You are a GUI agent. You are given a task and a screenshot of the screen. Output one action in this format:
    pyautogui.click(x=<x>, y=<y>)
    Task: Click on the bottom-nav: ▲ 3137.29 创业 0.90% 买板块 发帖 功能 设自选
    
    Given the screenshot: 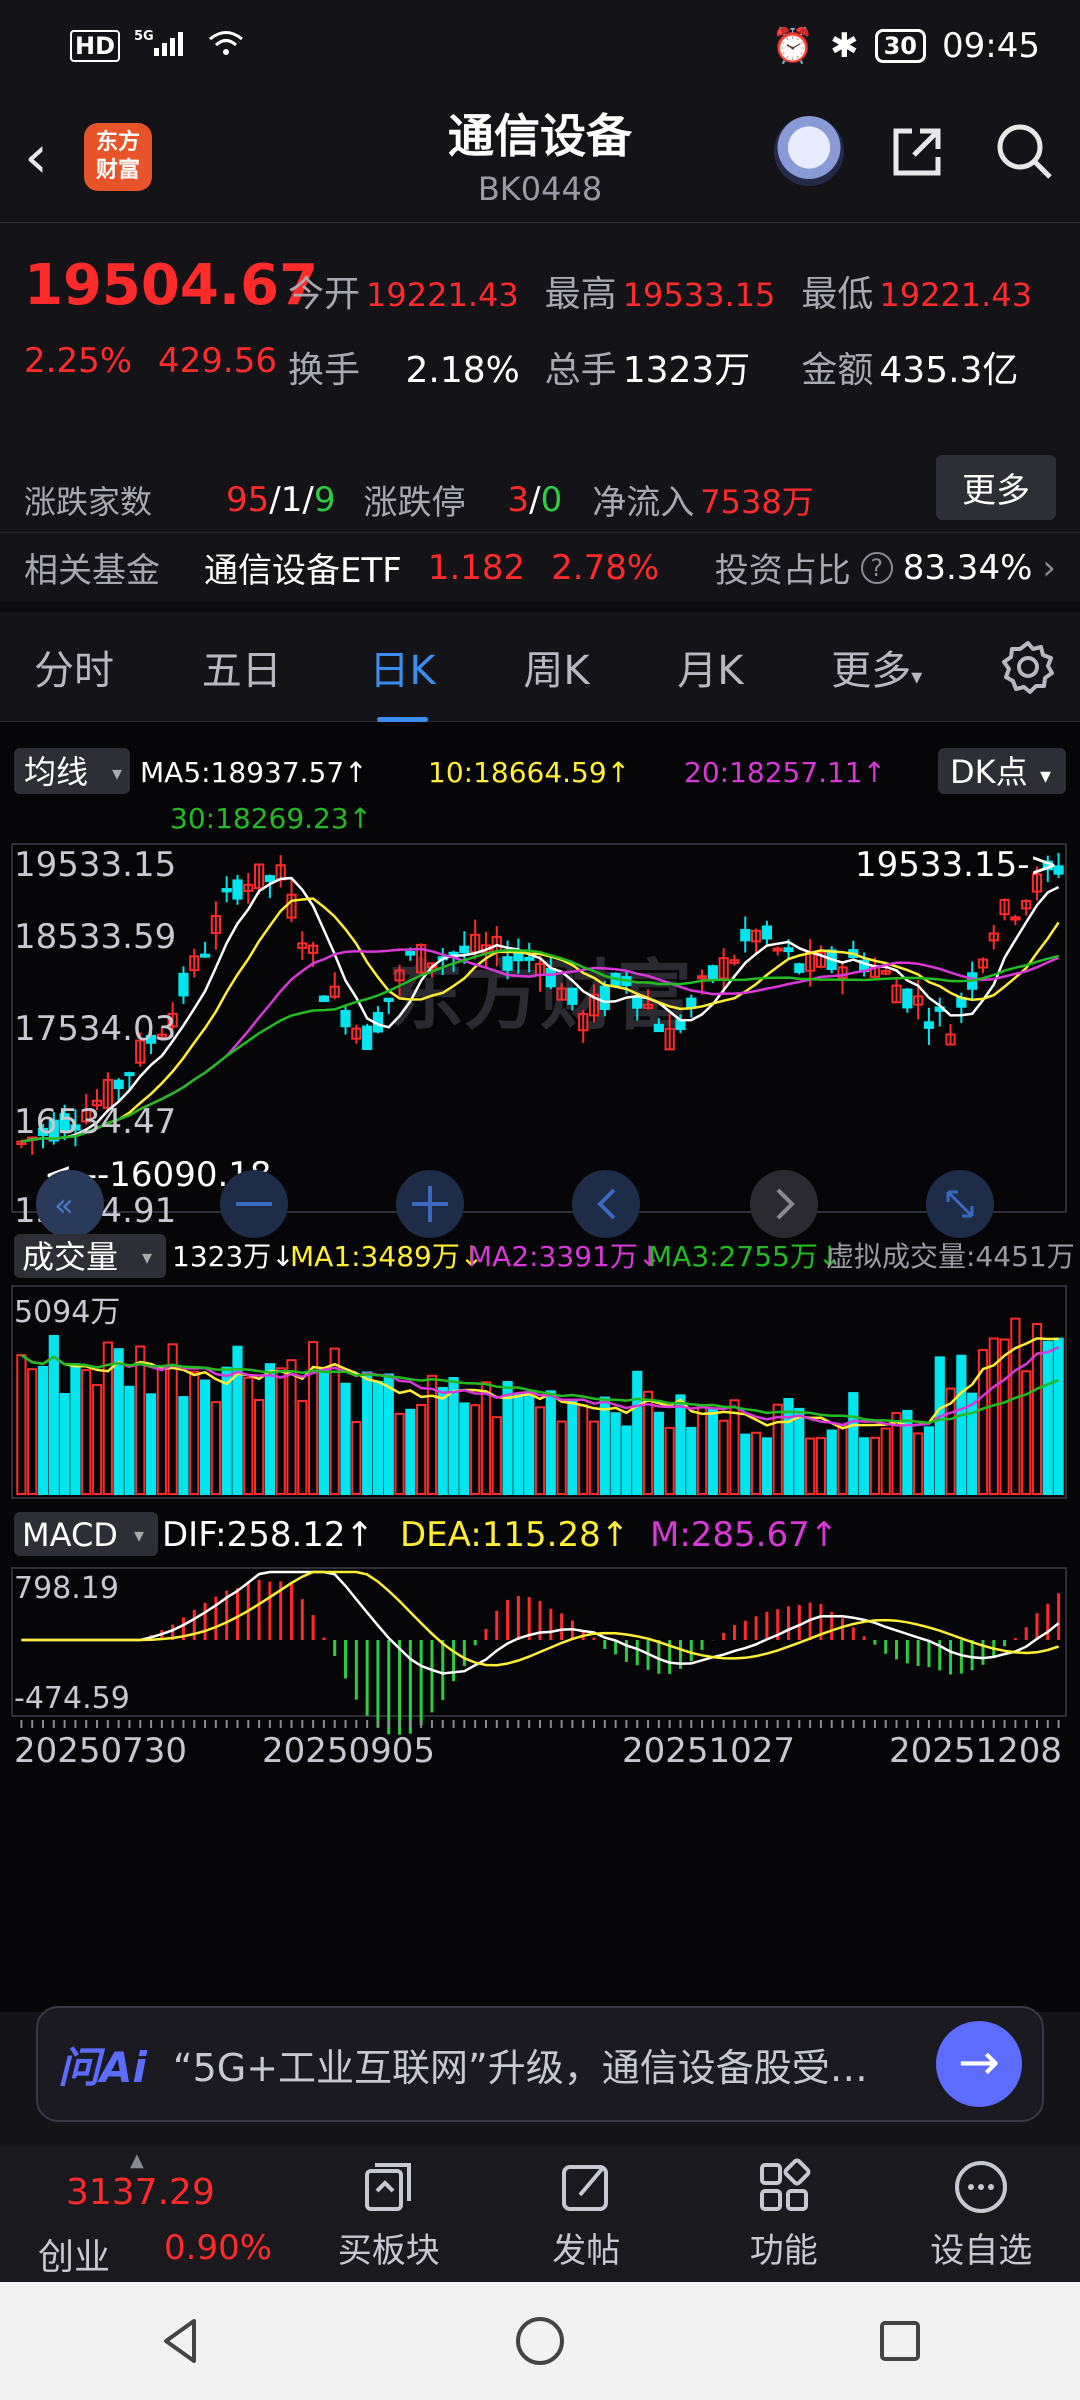 What is the action you would take?
    pyautogui.click(x=540, y=2214)
    